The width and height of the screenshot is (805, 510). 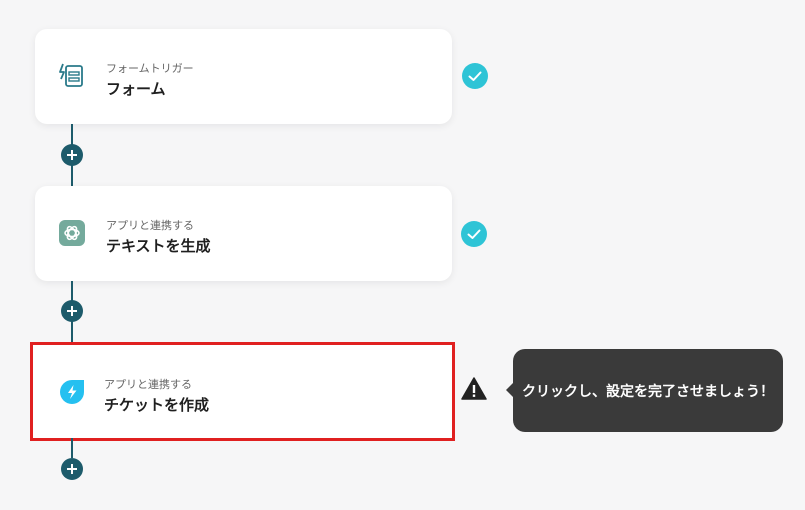 I want to click on step-title: チケットを作成, so click(x=157, y=405).